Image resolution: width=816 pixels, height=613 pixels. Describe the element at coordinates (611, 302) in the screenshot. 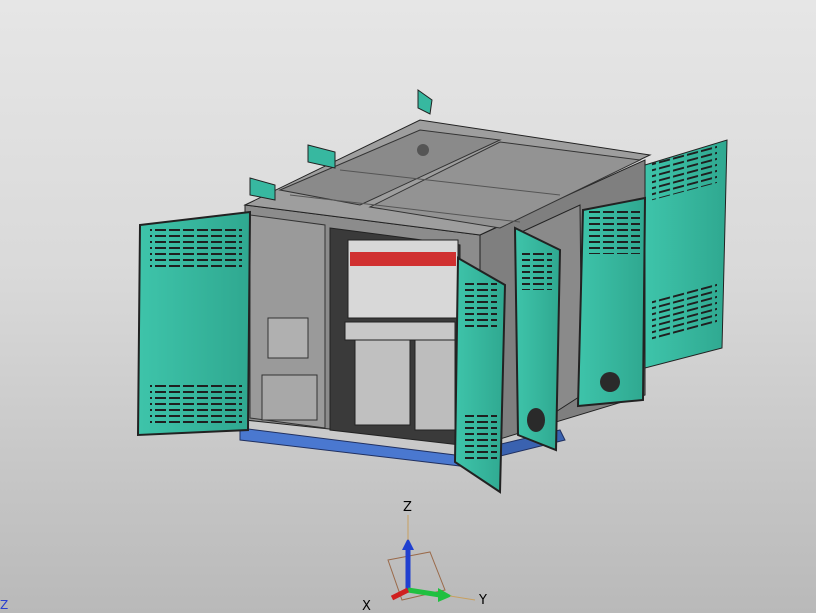

I see `right-front-door` at that location.